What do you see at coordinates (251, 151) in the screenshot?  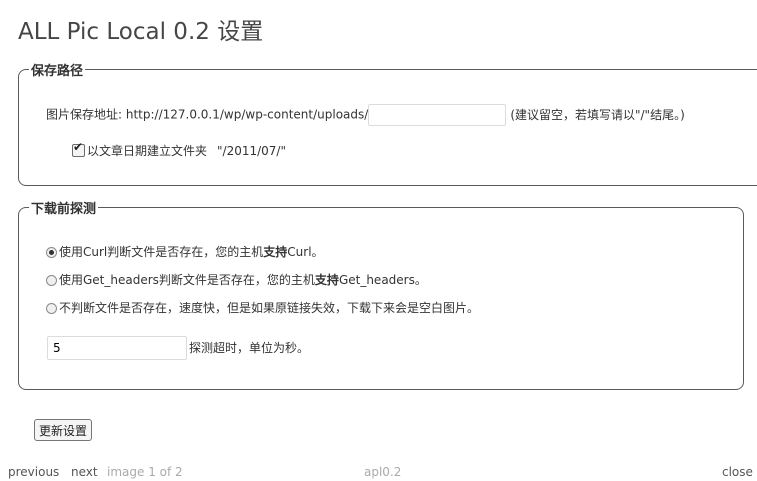 I see `date-folder-example: "/2011/07/"` at bounding box center [251, 151].